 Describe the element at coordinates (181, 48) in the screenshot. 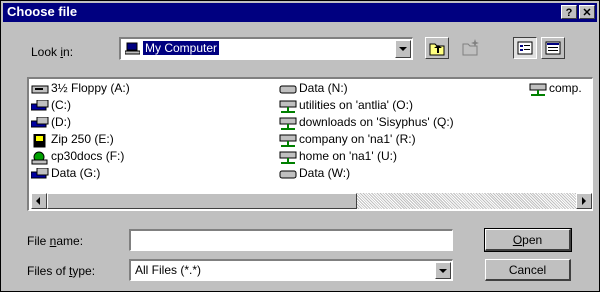

I see `look-in-value: My Computer` at that location.